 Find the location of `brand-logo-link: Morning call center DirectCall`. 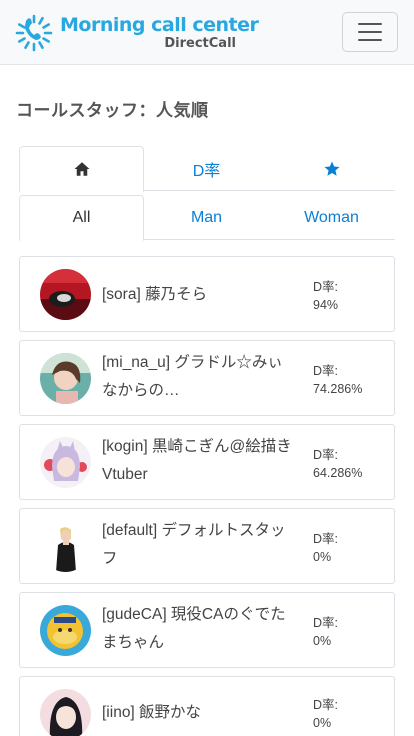

brand-logo-link: Morning call center DirectCall is located at coordinates (136, 33).